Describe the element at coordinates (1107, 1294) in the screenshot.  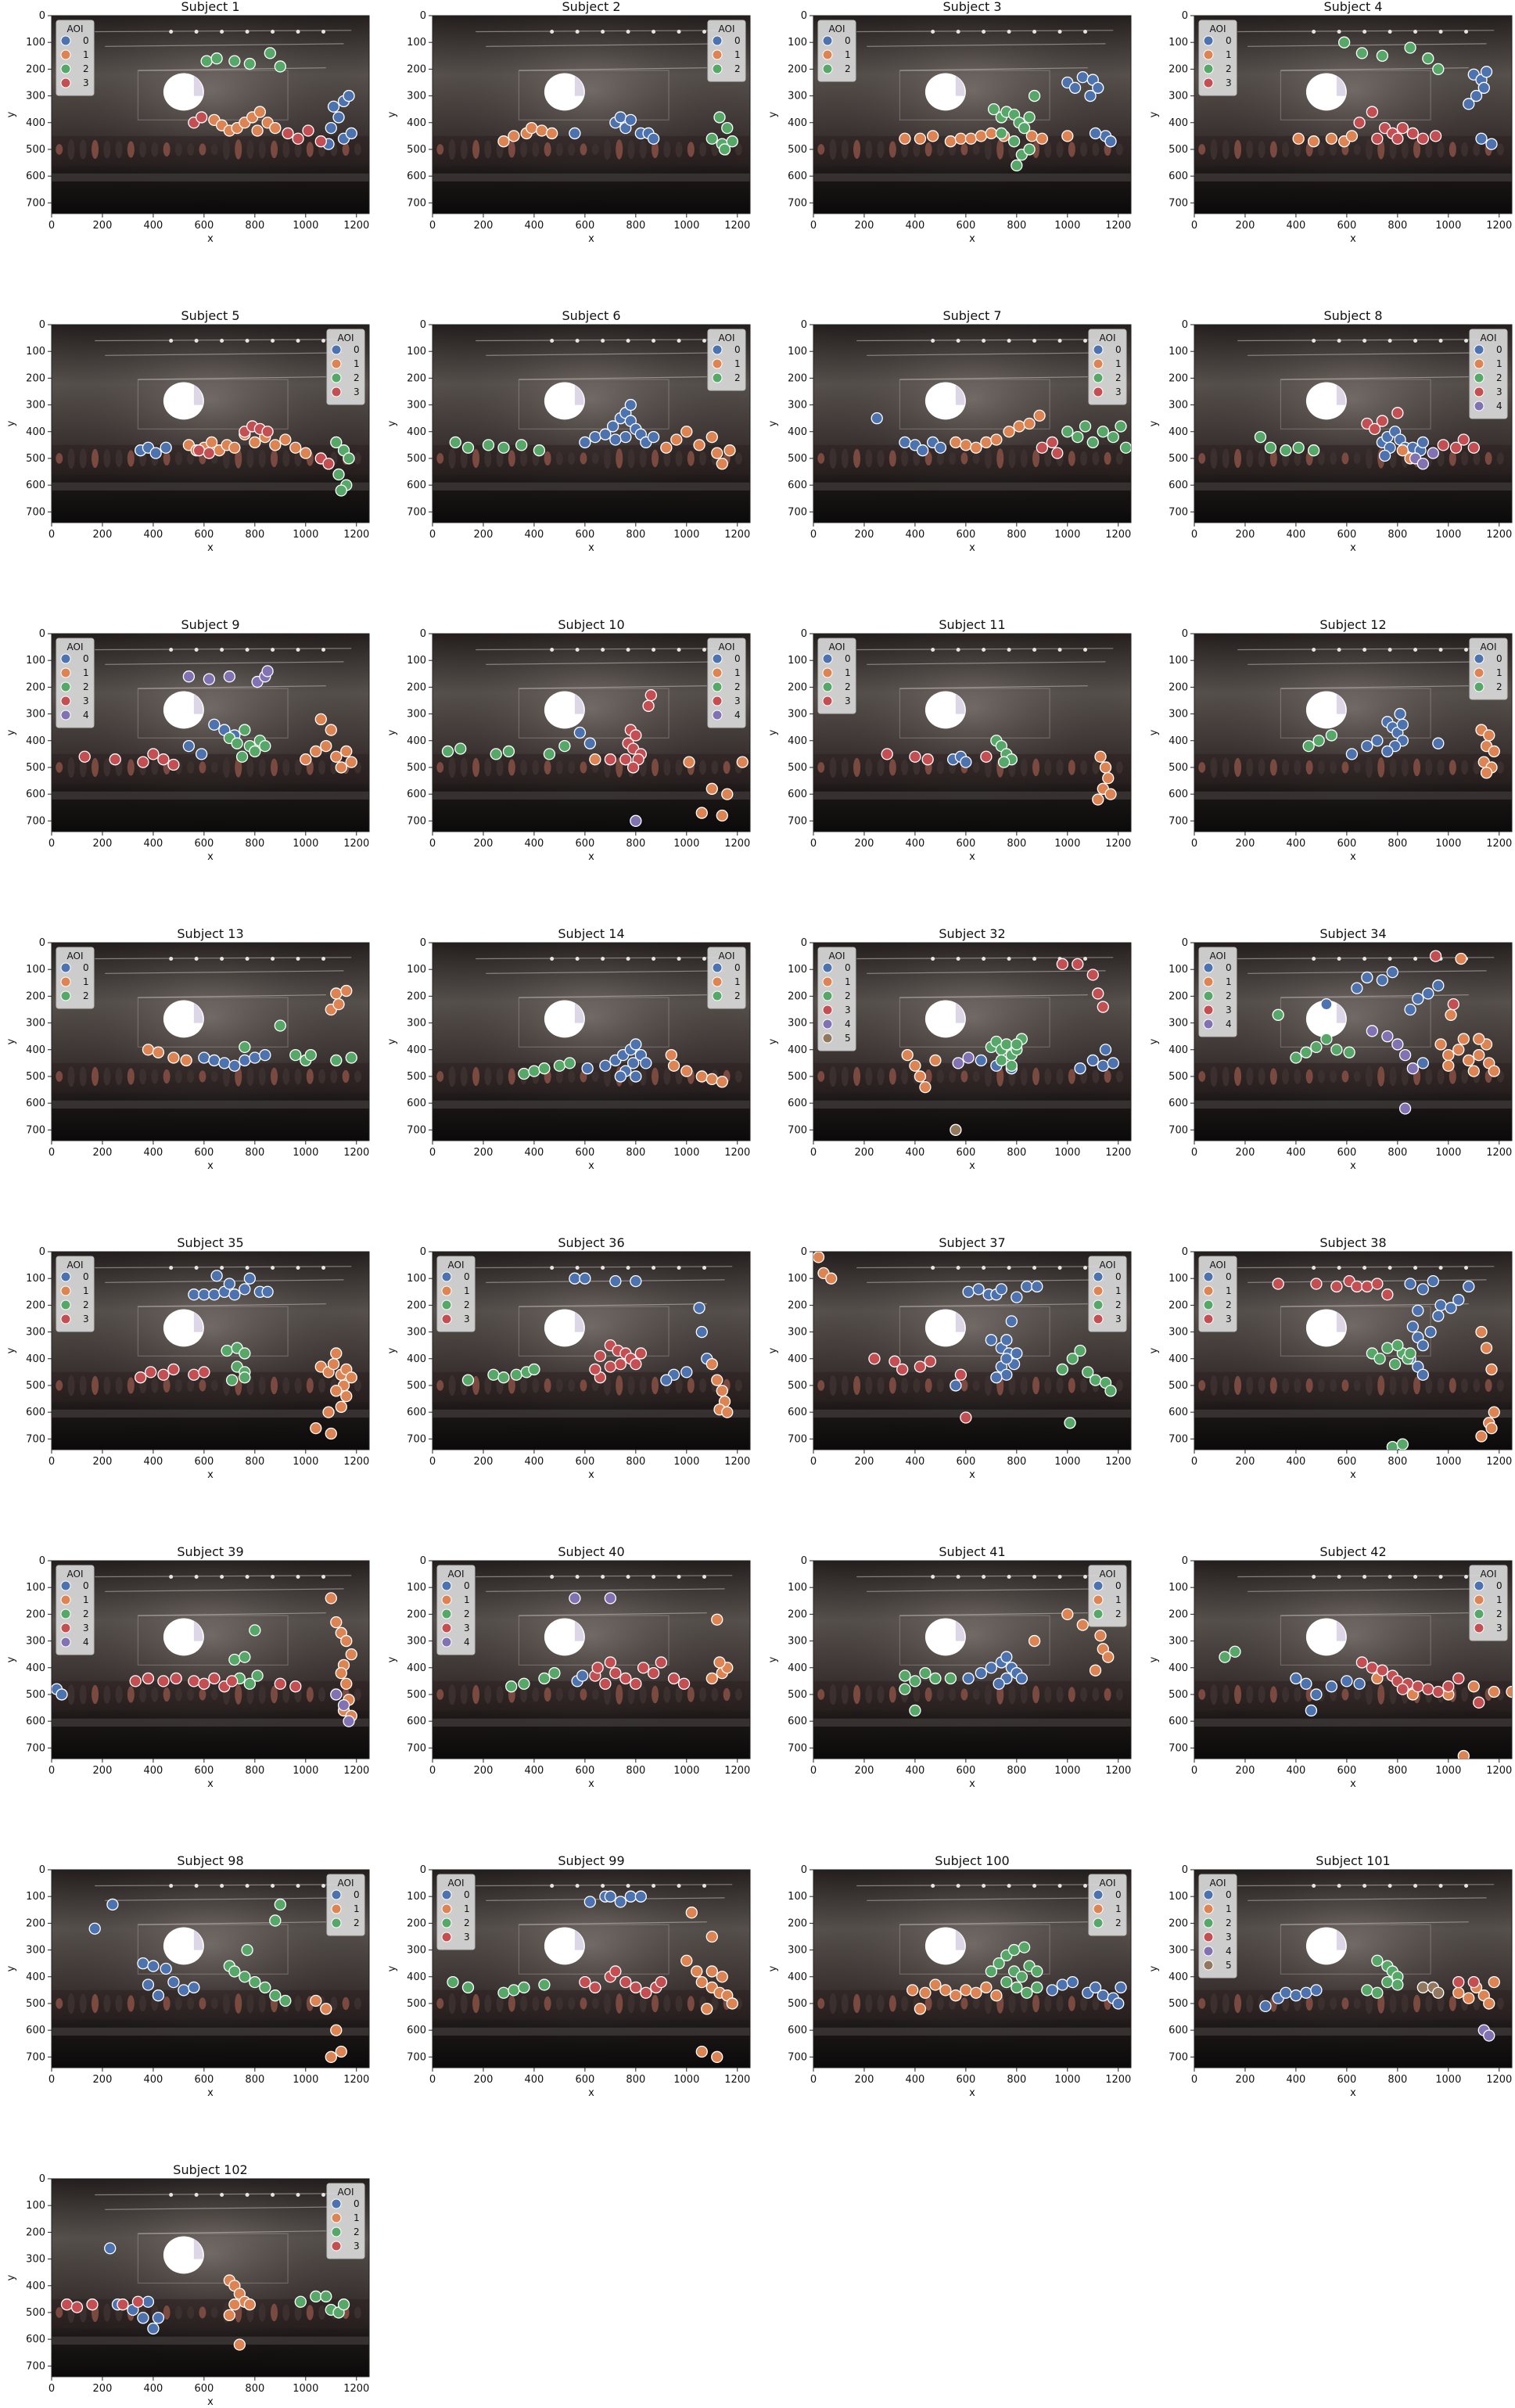
I see `legend: AOI0123` at that location.